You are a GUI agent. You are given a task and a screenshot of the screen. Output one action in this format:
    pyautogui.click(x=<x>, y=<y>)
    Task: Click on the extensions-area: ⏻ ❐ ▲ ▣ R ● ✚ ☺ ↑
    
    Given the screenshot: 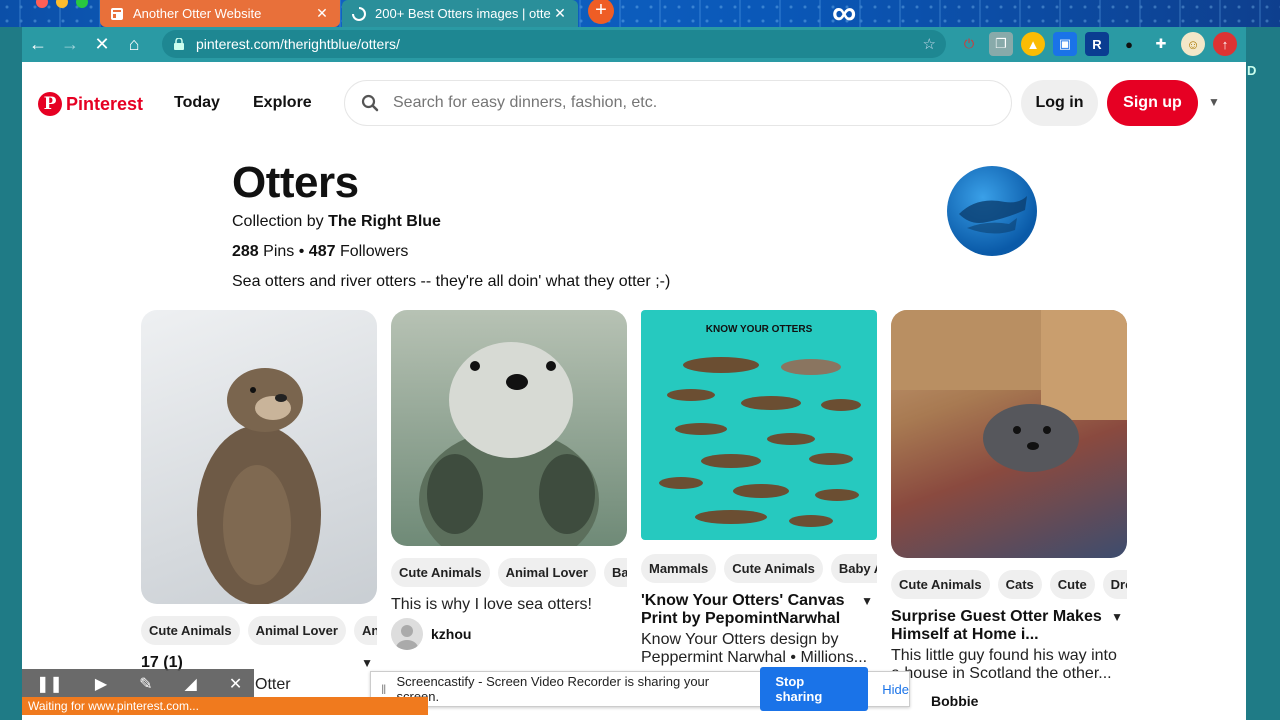 What is the action you would take?
    pyautogui.click(x=1097, y=44)
    